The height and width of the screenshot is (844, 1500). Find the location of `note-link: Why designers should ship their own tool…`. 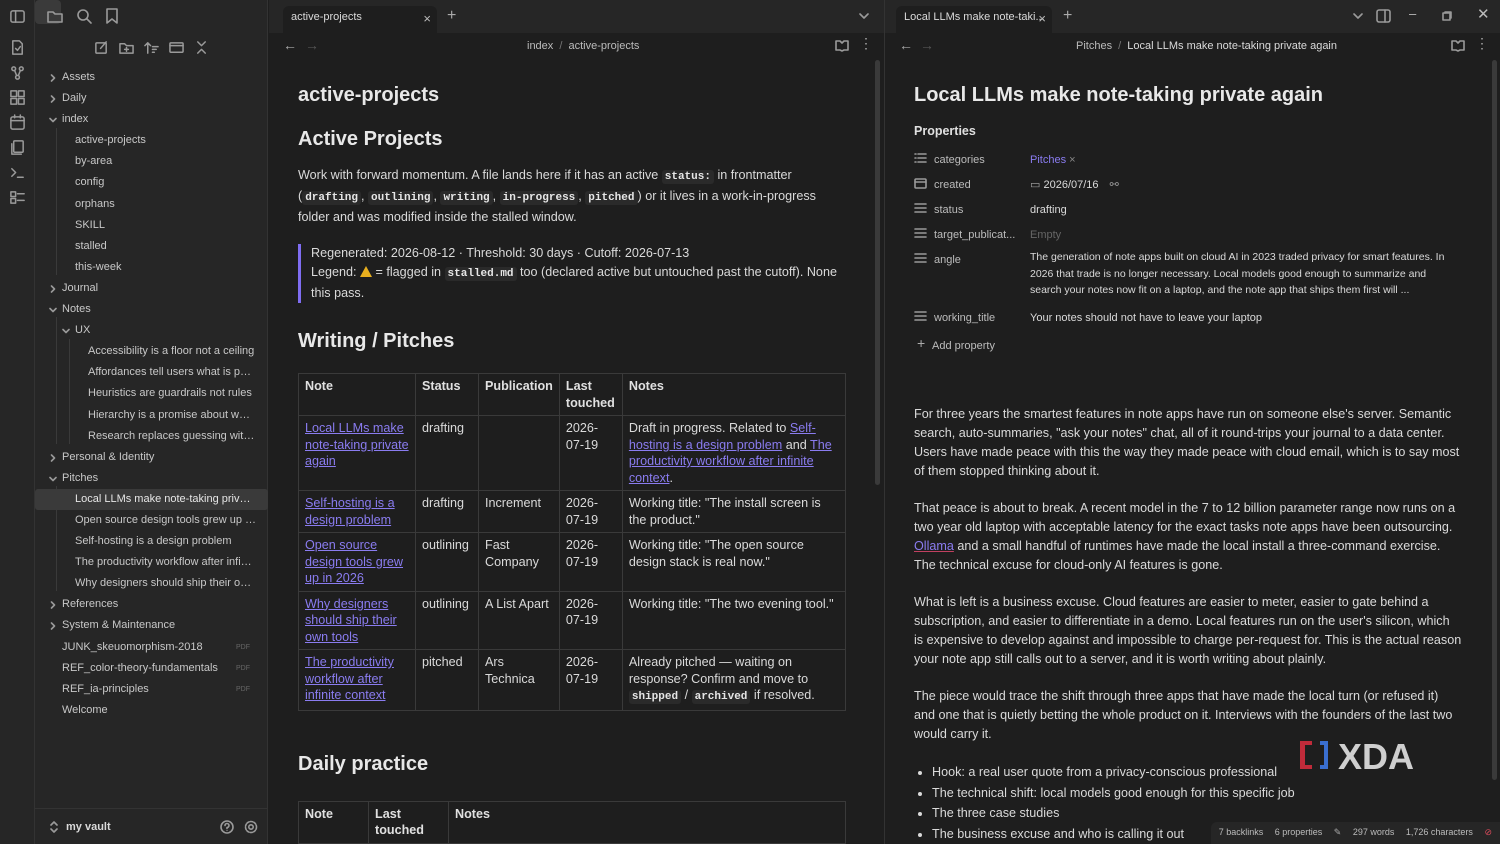

note-link: Why designers should ship their own tool… is located at coordinates (351, 620).